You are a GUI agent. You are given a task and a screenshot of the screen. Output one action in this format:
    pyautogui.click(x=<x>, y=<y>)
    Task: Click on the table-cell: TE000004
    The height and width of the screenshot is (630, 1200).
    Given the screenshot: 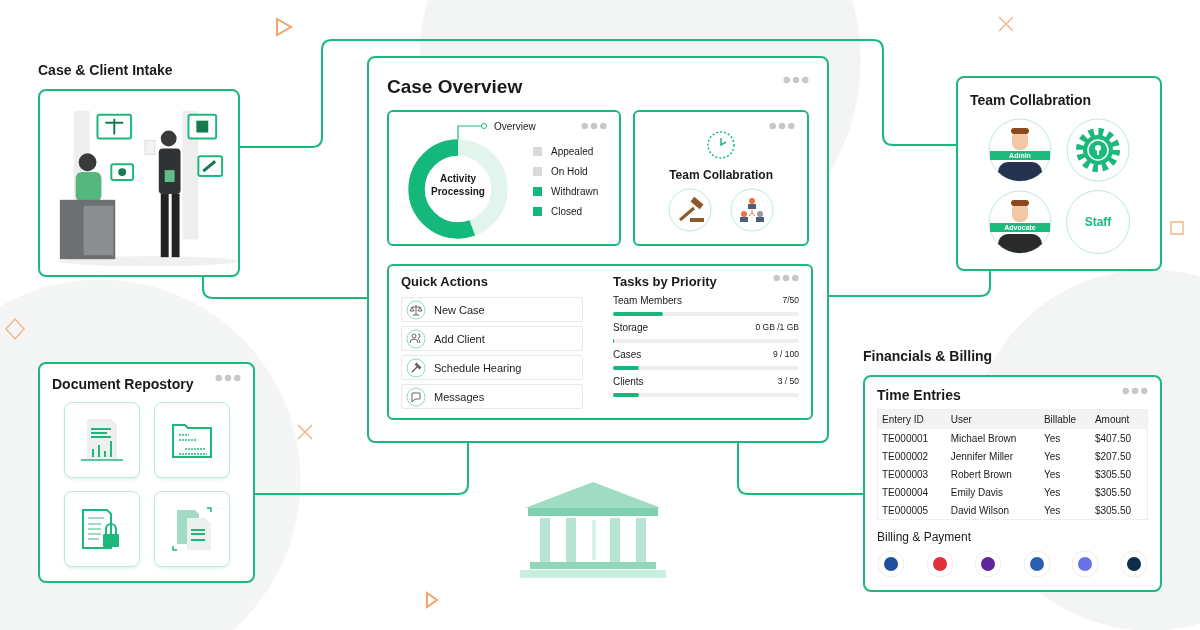 What is the action you would take?
    pyautogui.click(x=912, y=492)
    